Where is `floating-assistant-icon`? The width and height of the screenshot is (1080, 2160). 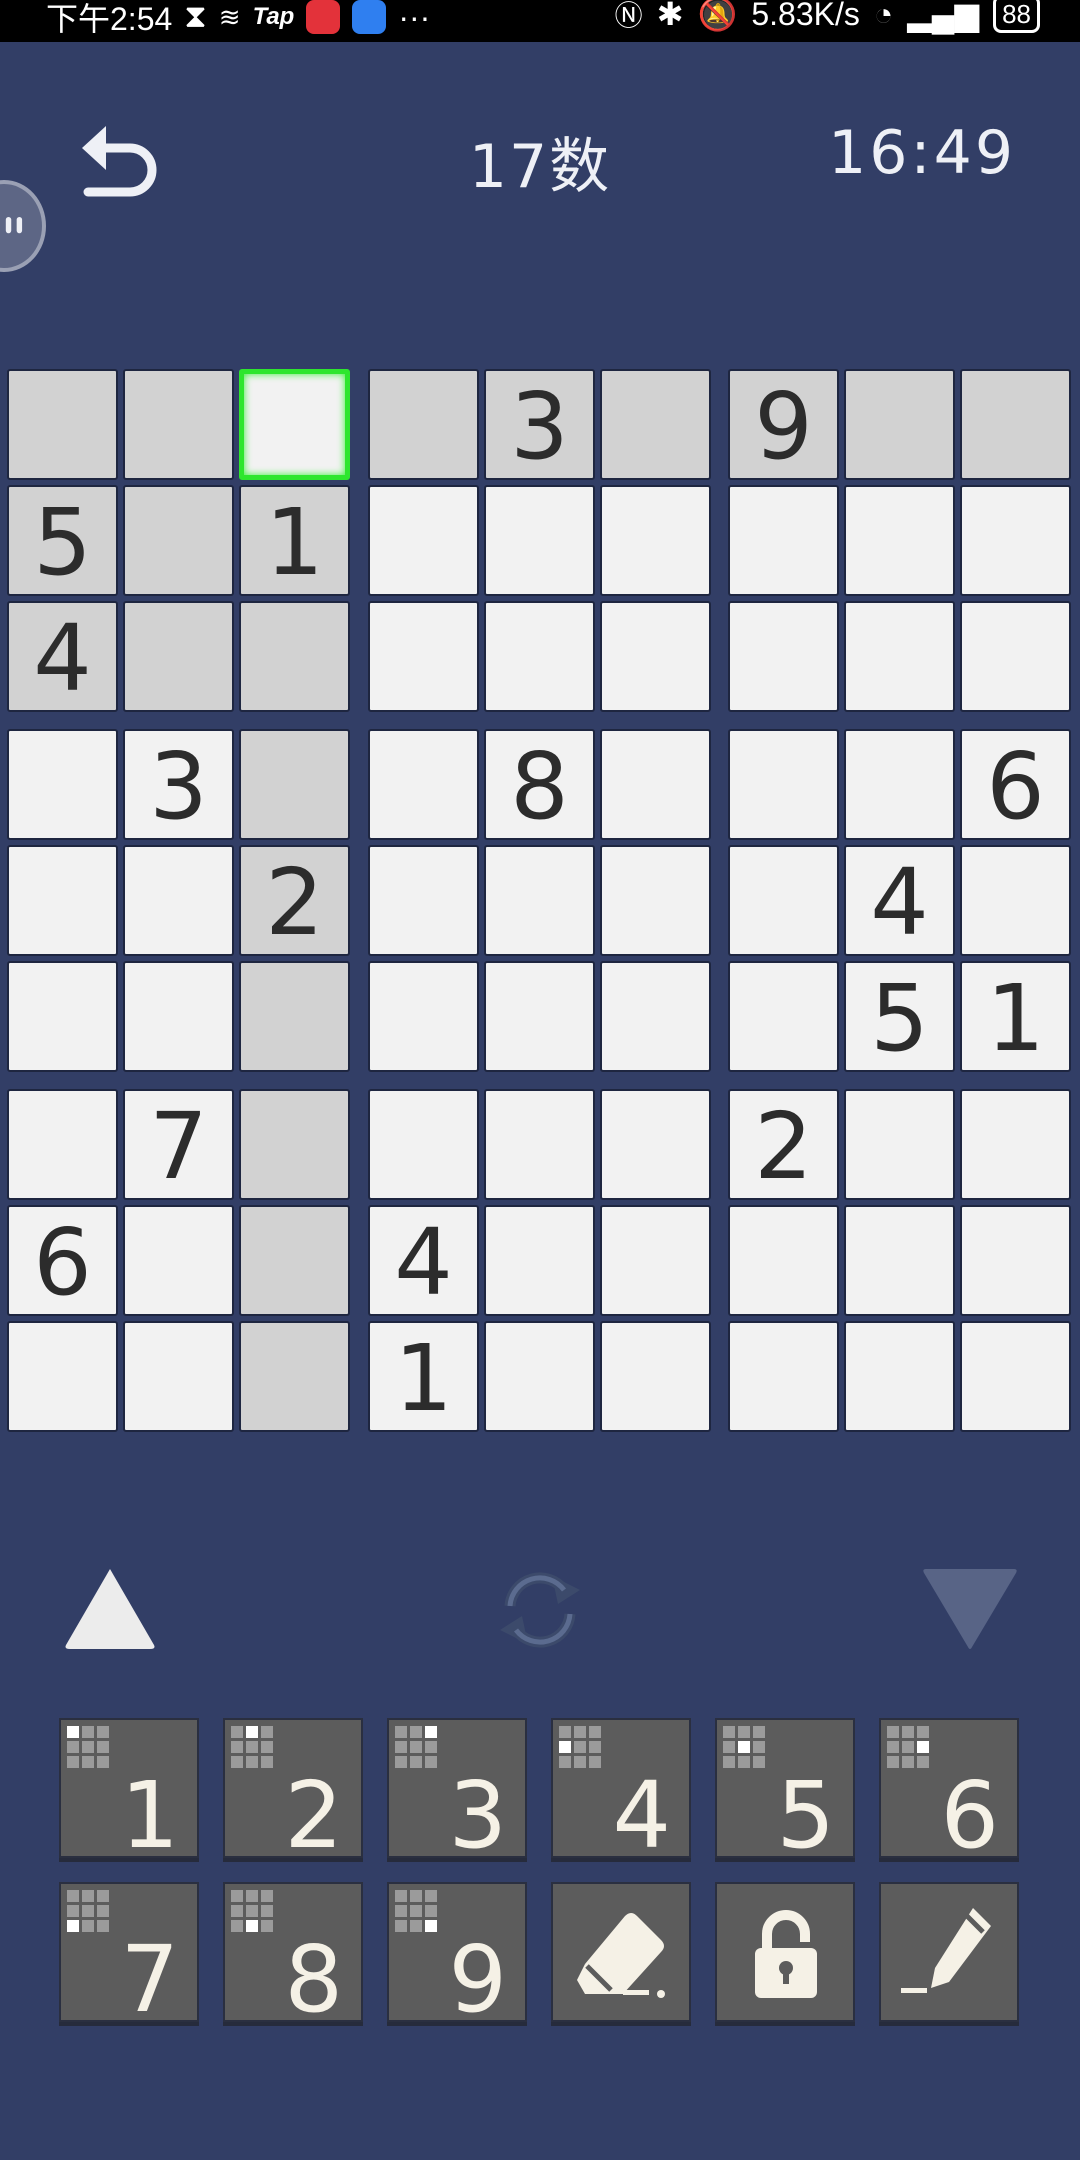 floating-assistant-icon is located at coordinates (23, 226).